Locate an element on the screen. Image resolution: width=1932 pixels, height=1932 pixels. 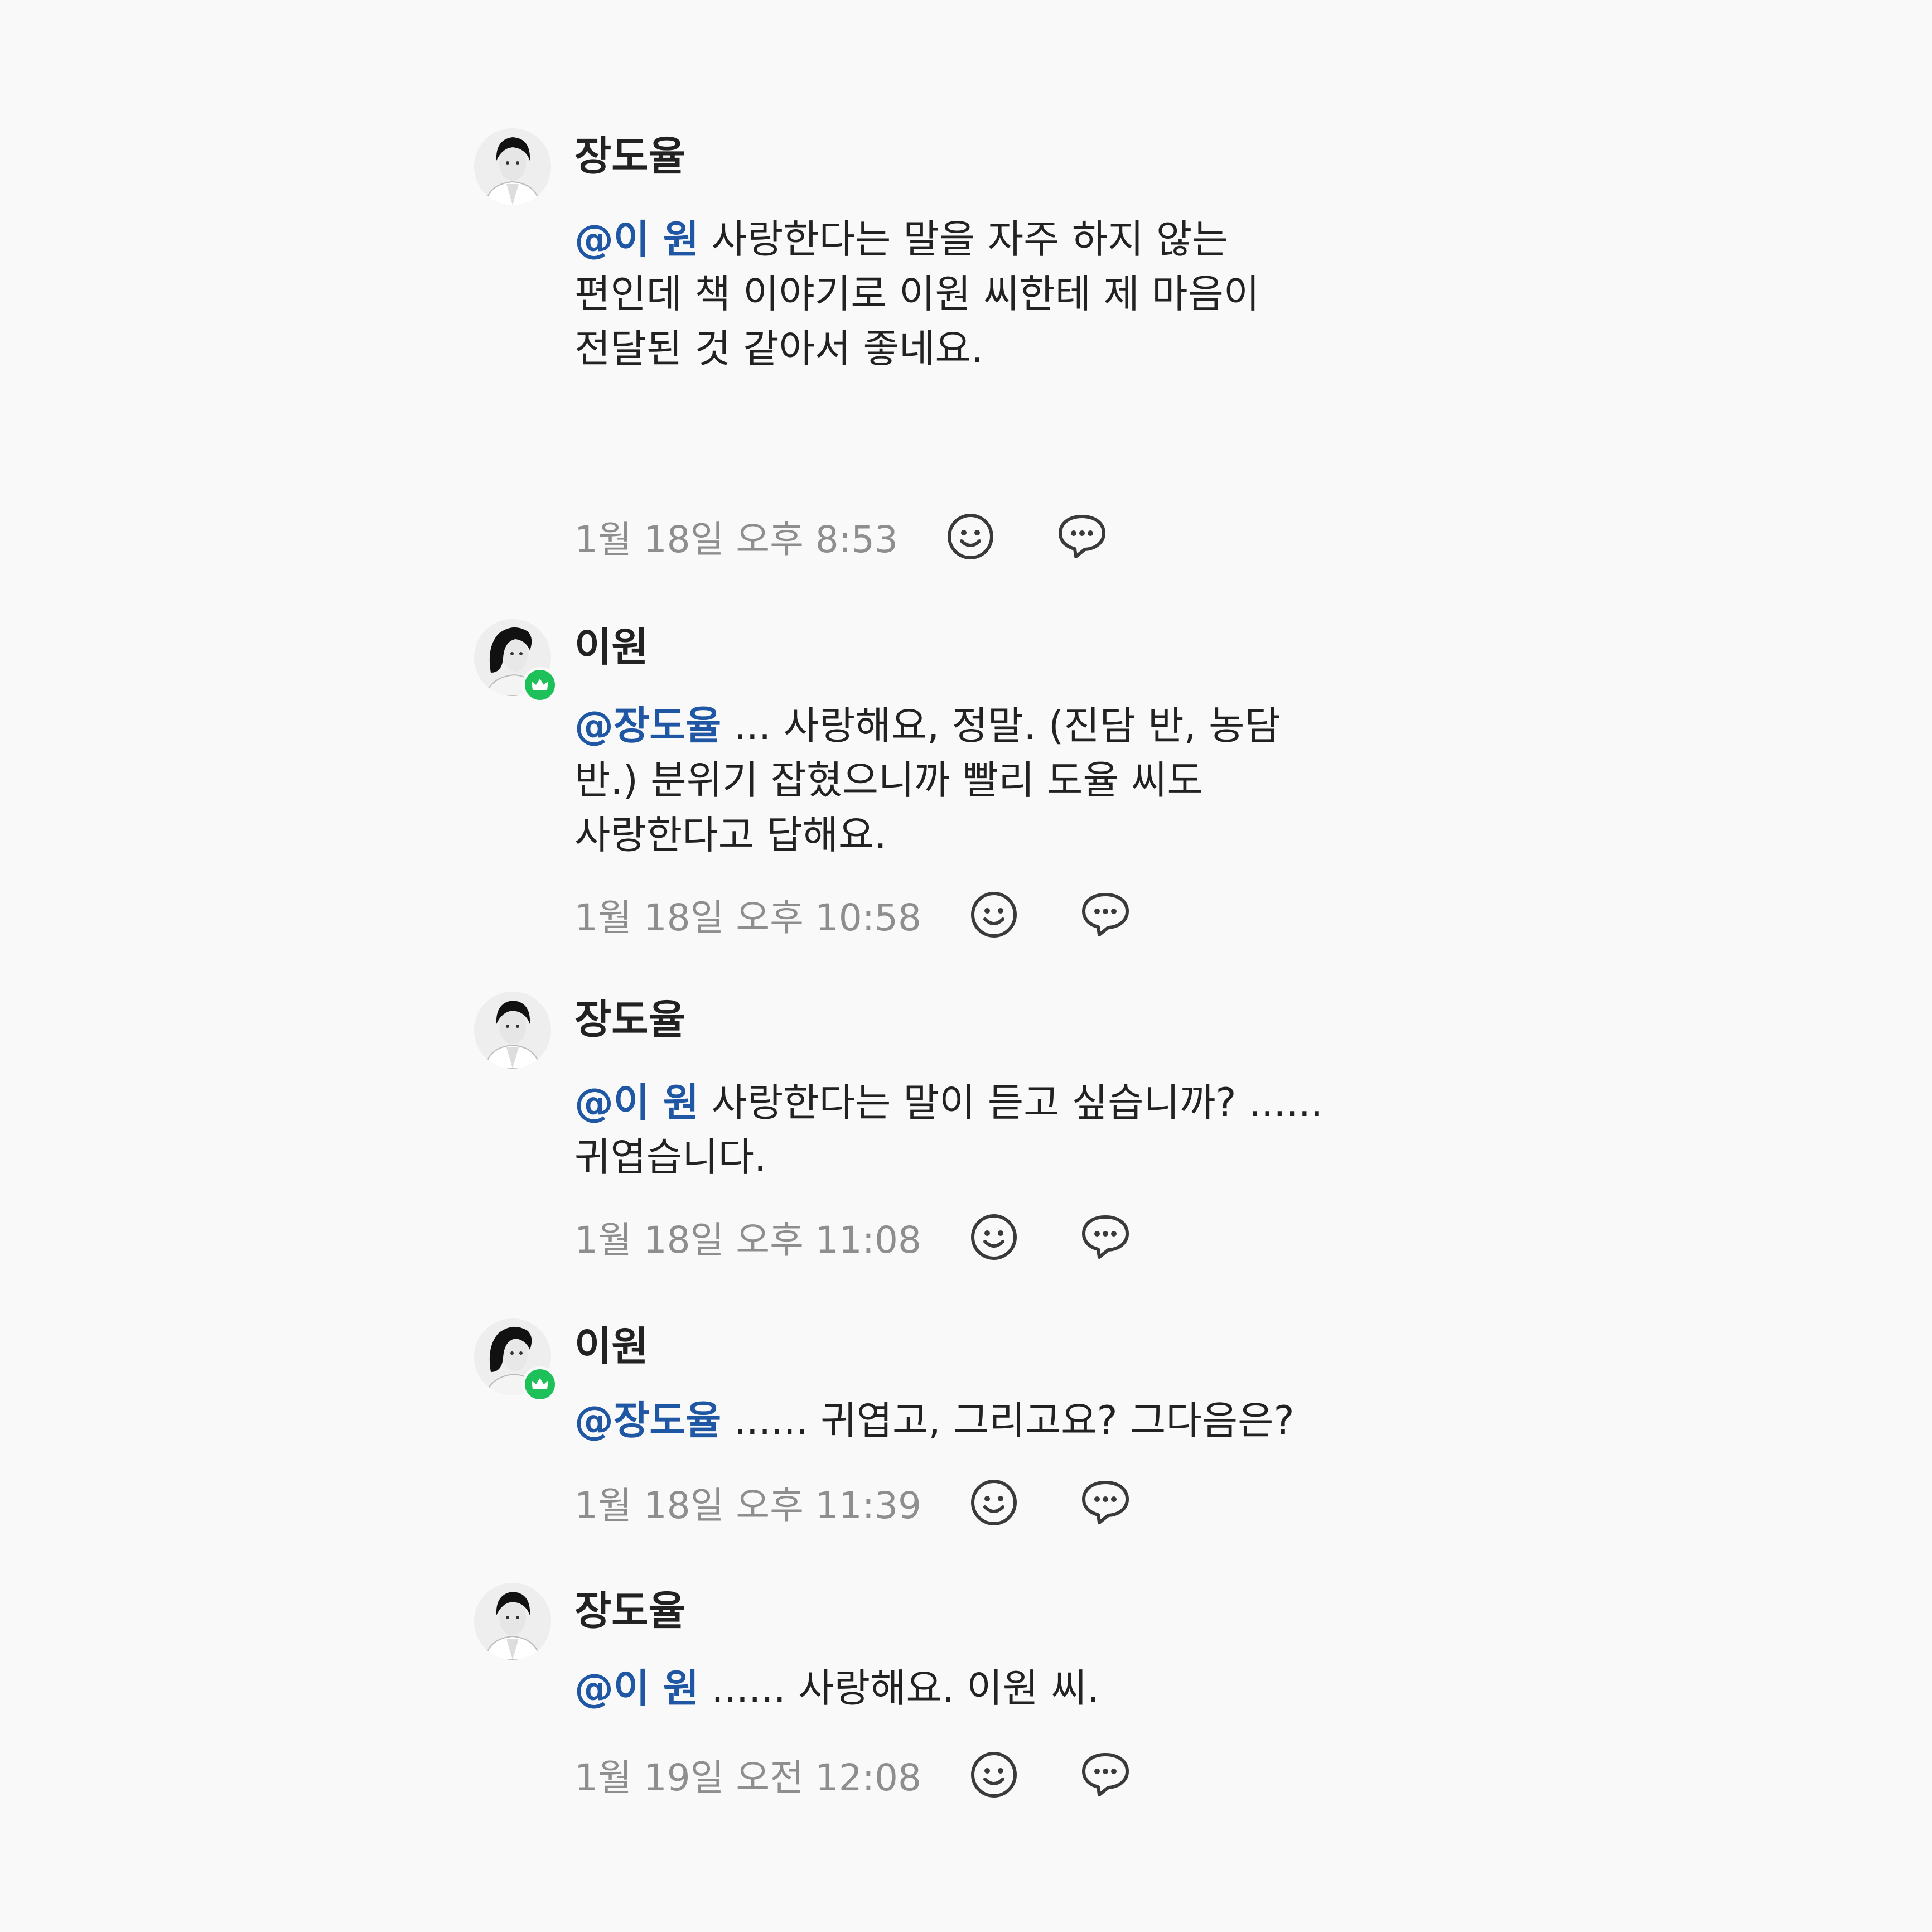
comment-meta: 1월 18일 오후 8:53 is located at coordinates (842, 536).